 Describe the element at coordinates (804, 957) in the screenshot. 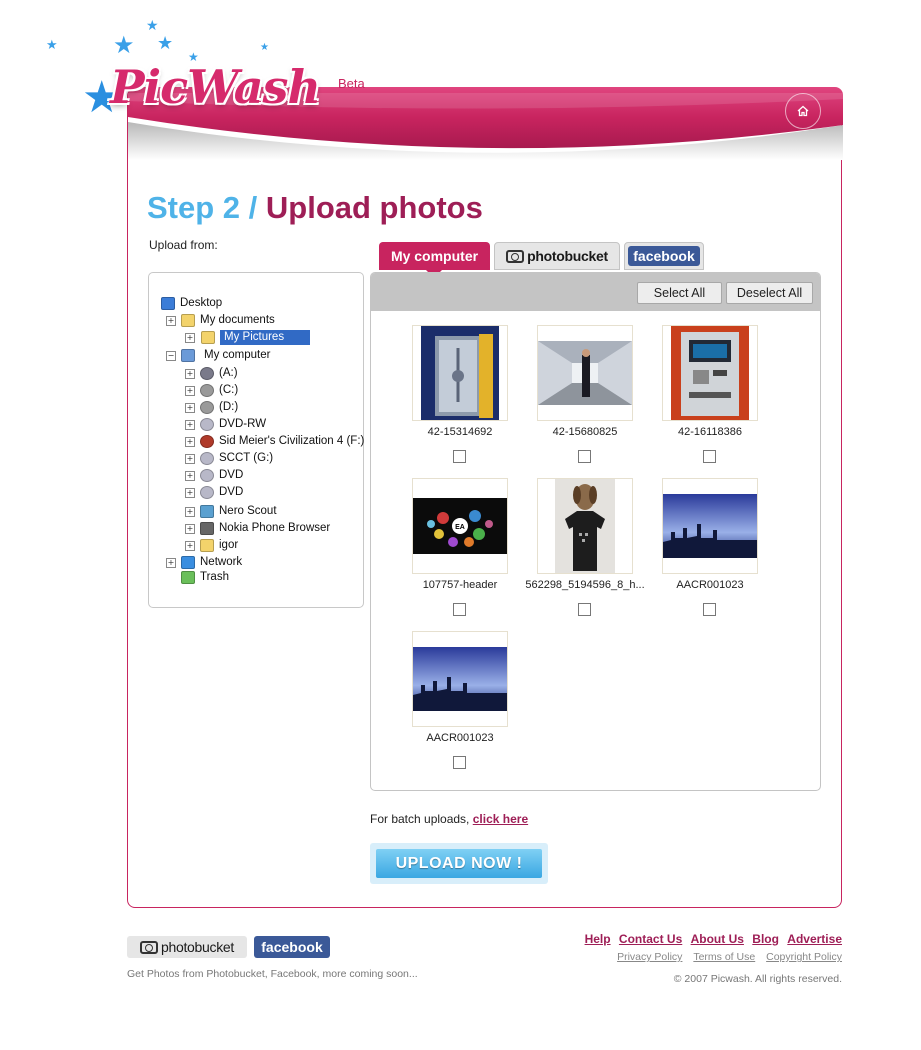

I see `footer-link-copyright: Copyright Policy` at that location.